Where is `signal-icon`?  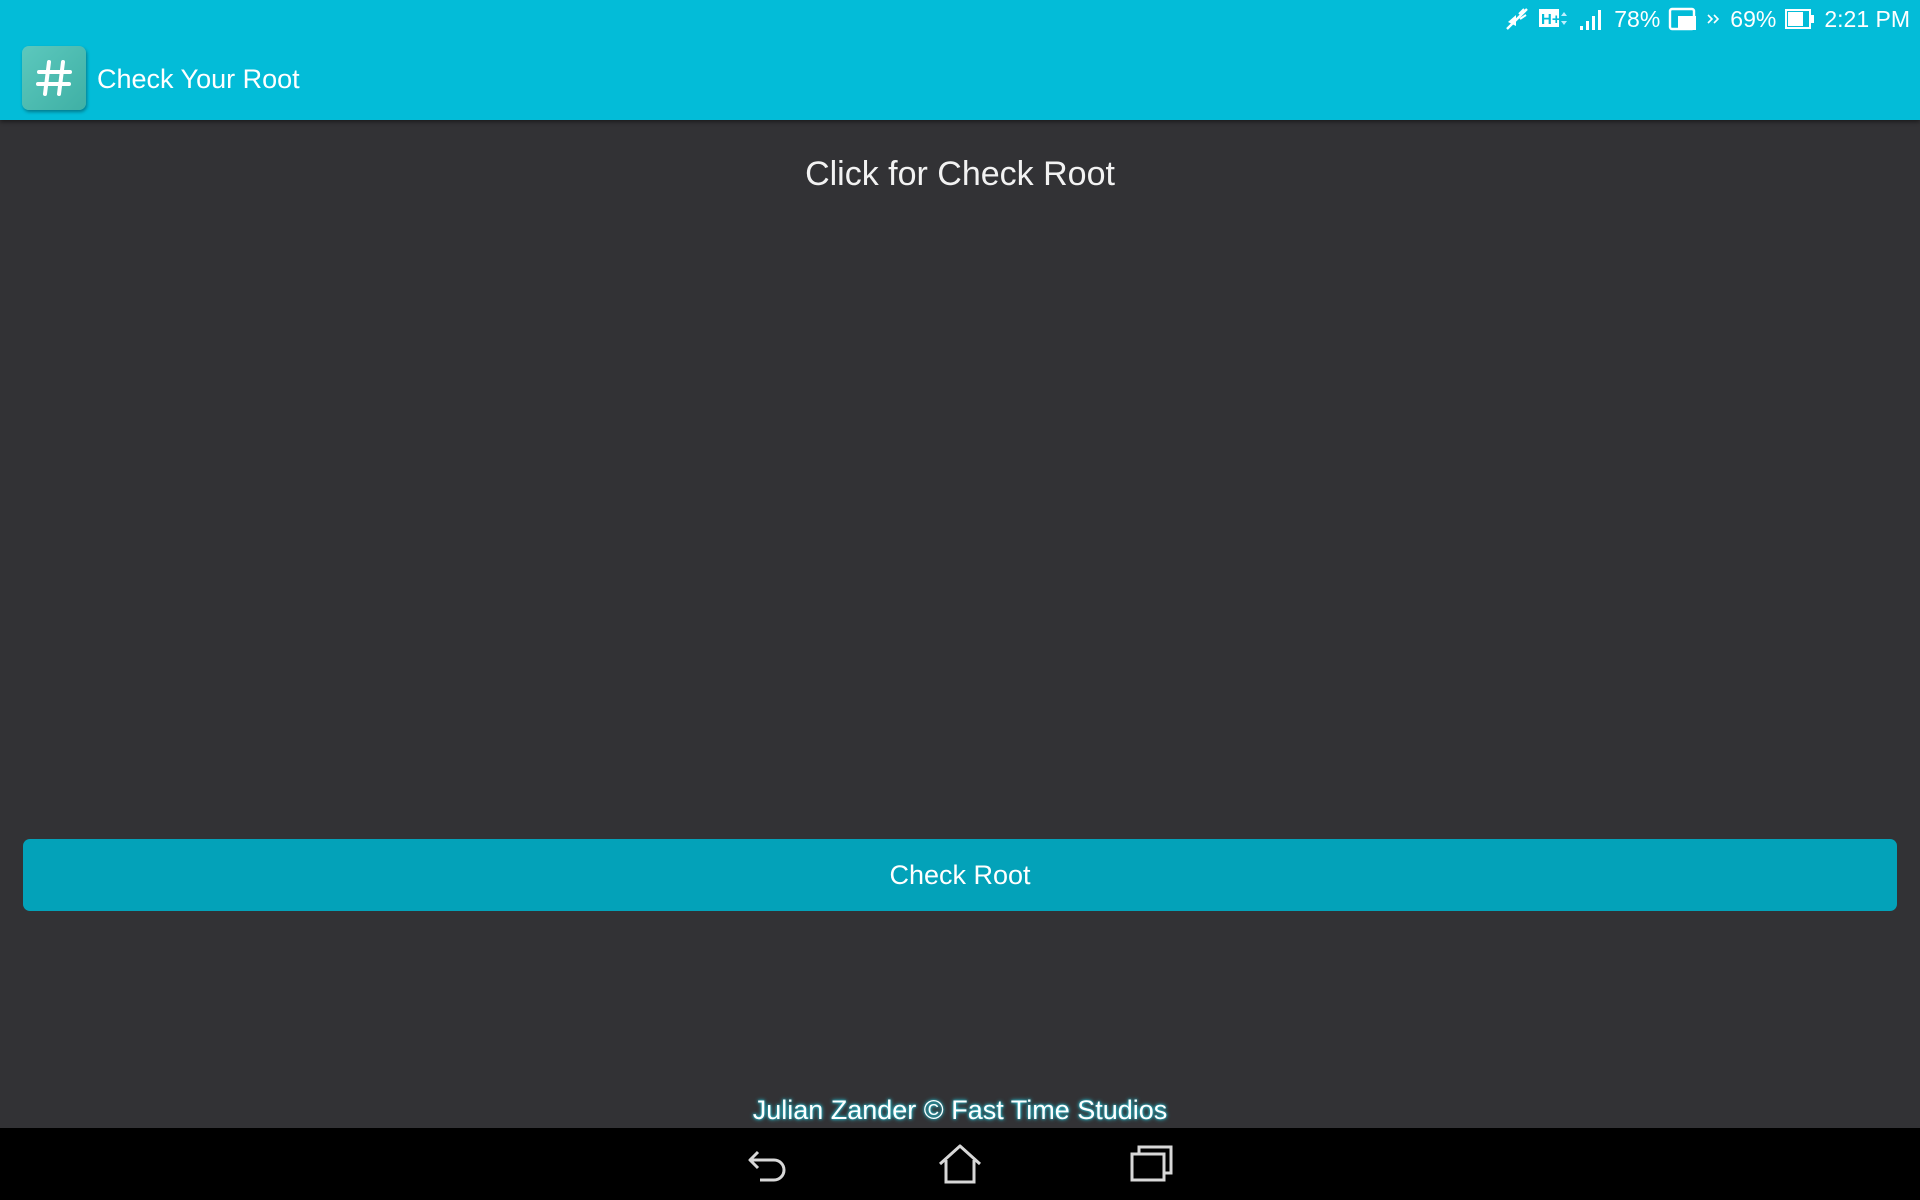
signal-icon is located at coordinates (1592, 19).